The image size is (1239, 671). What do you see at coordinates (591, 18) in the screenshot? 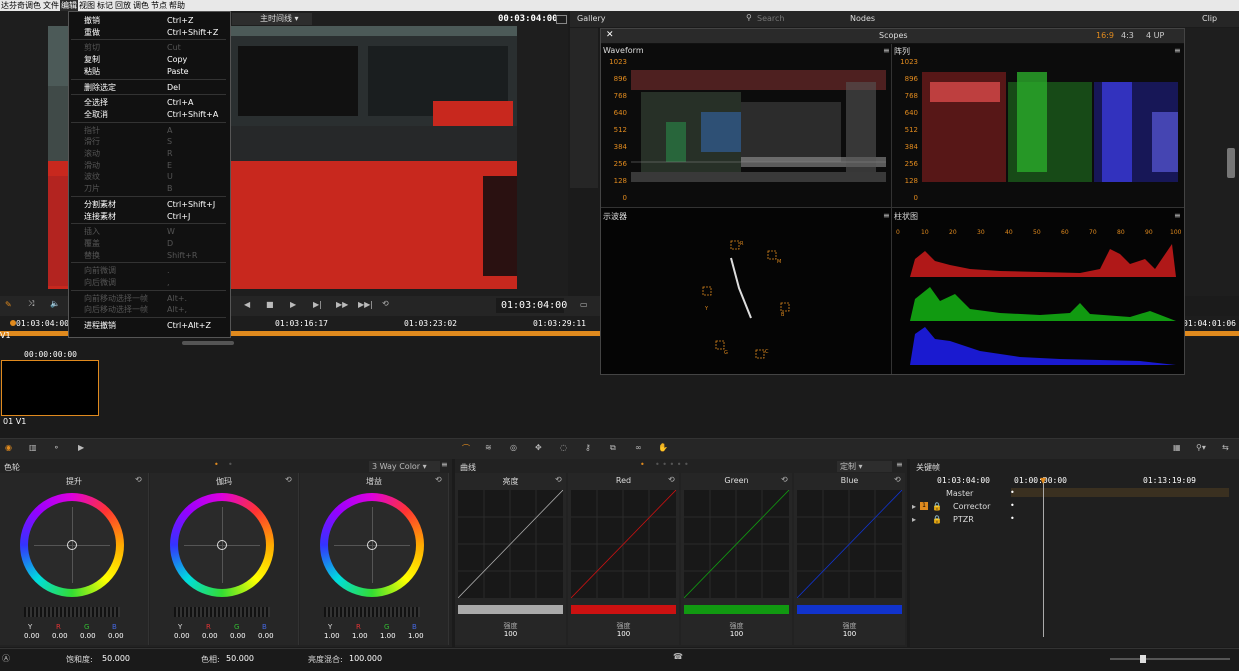
I see `gallery-label: Gallery` at bounding box center [591, 18].